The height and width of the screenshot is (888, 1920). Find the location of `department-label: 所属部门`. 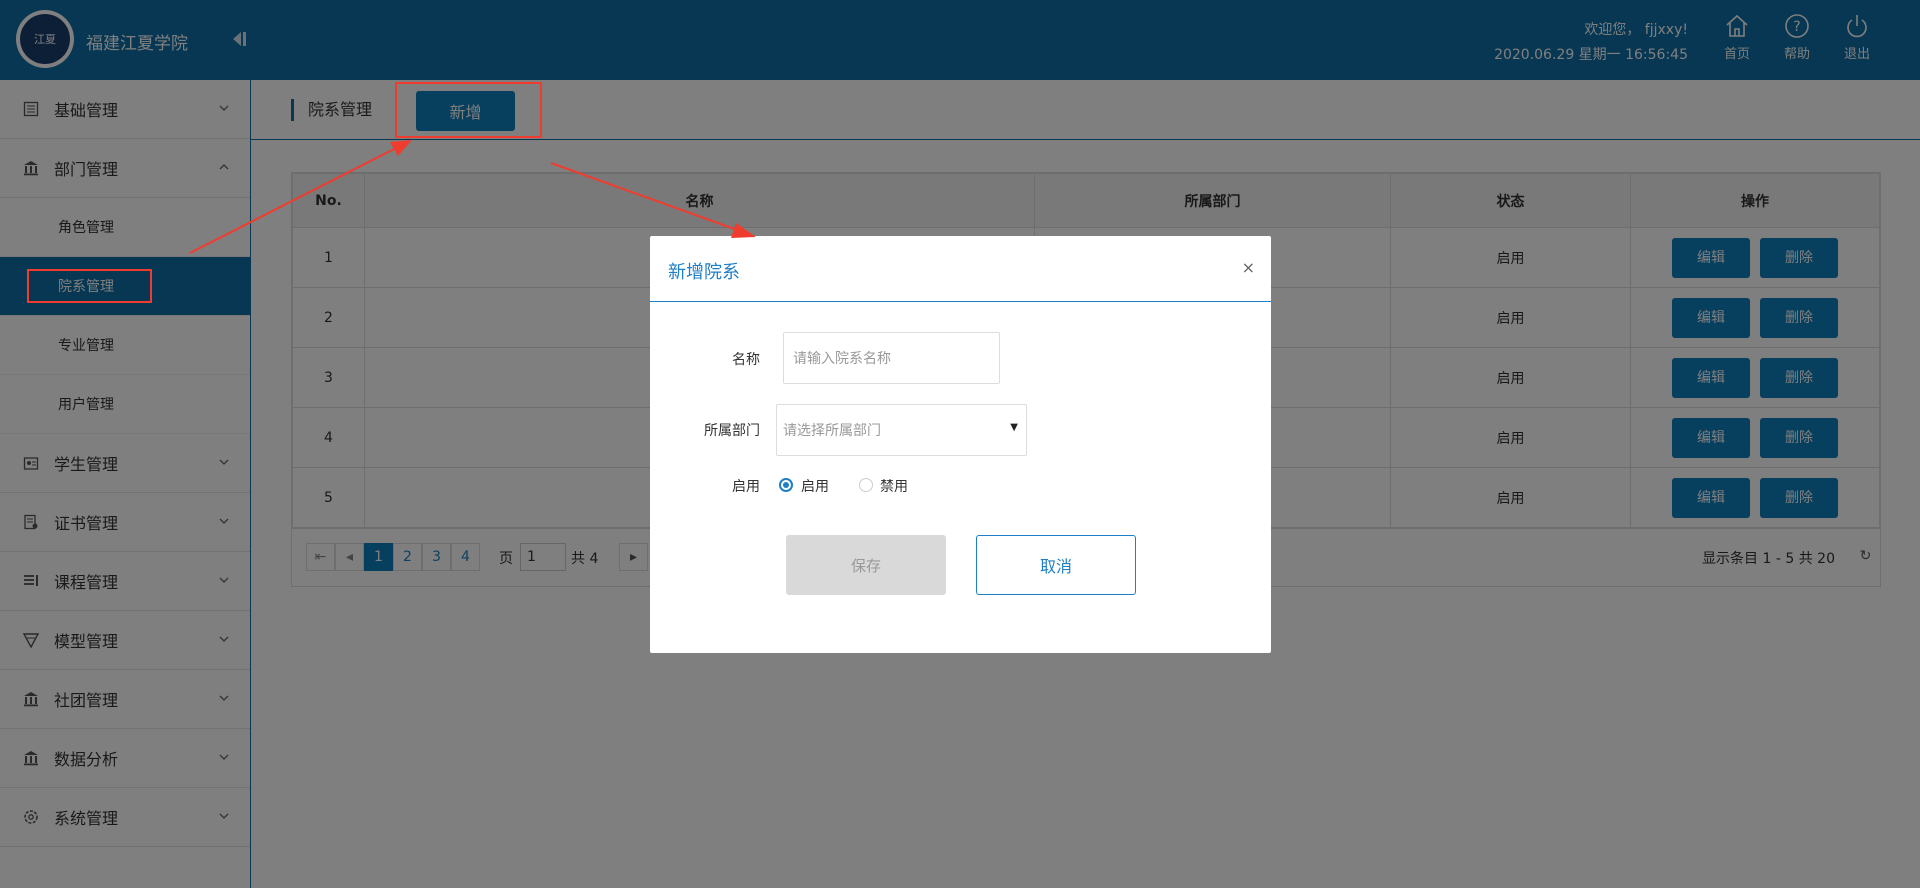

department-label: 所属部门 is located at coordinates (732, 431).